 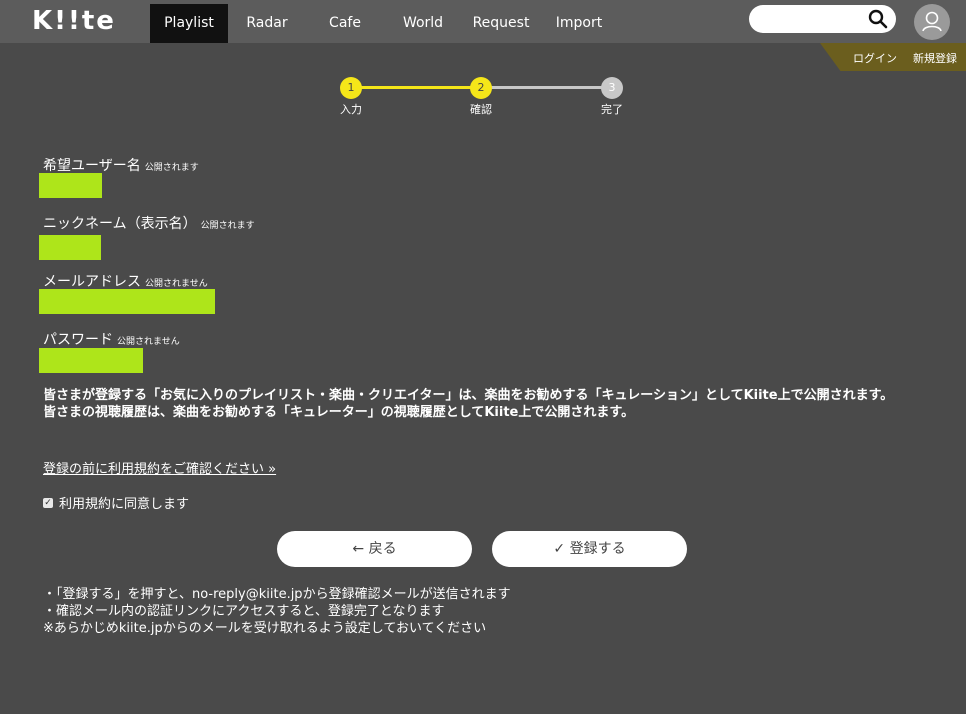 I want to click on agree-row: ✓ 利用規約に同意します, so click(x=116, y=502).